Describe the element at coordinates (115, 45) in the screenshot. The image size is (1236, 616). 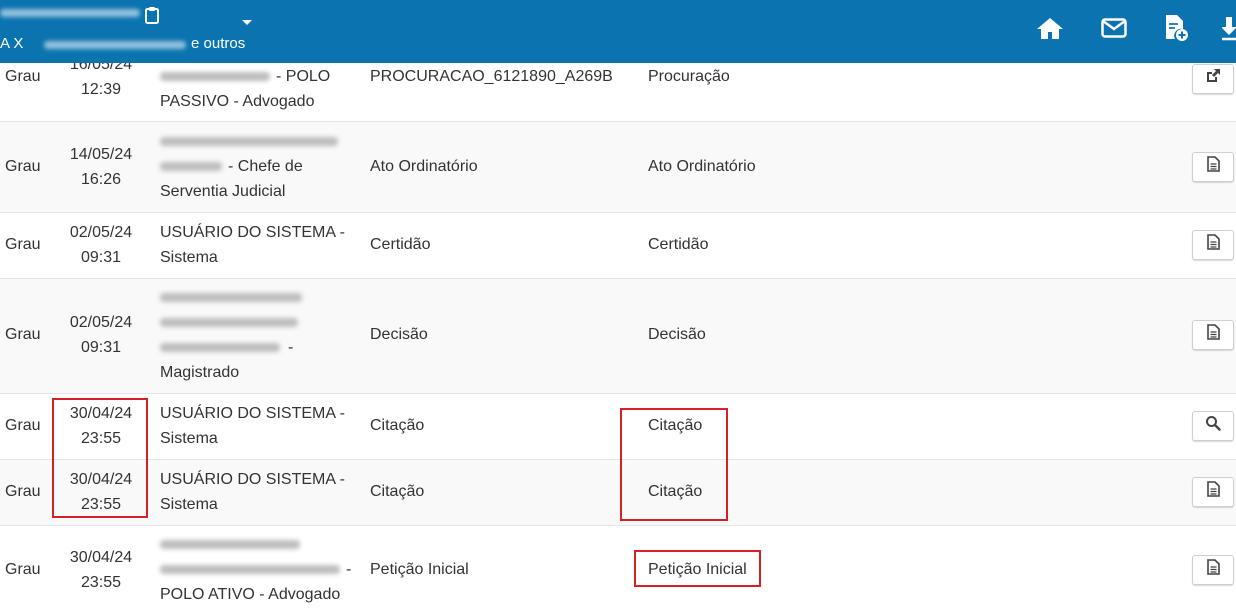
I see `redacted-party-name` at that location.